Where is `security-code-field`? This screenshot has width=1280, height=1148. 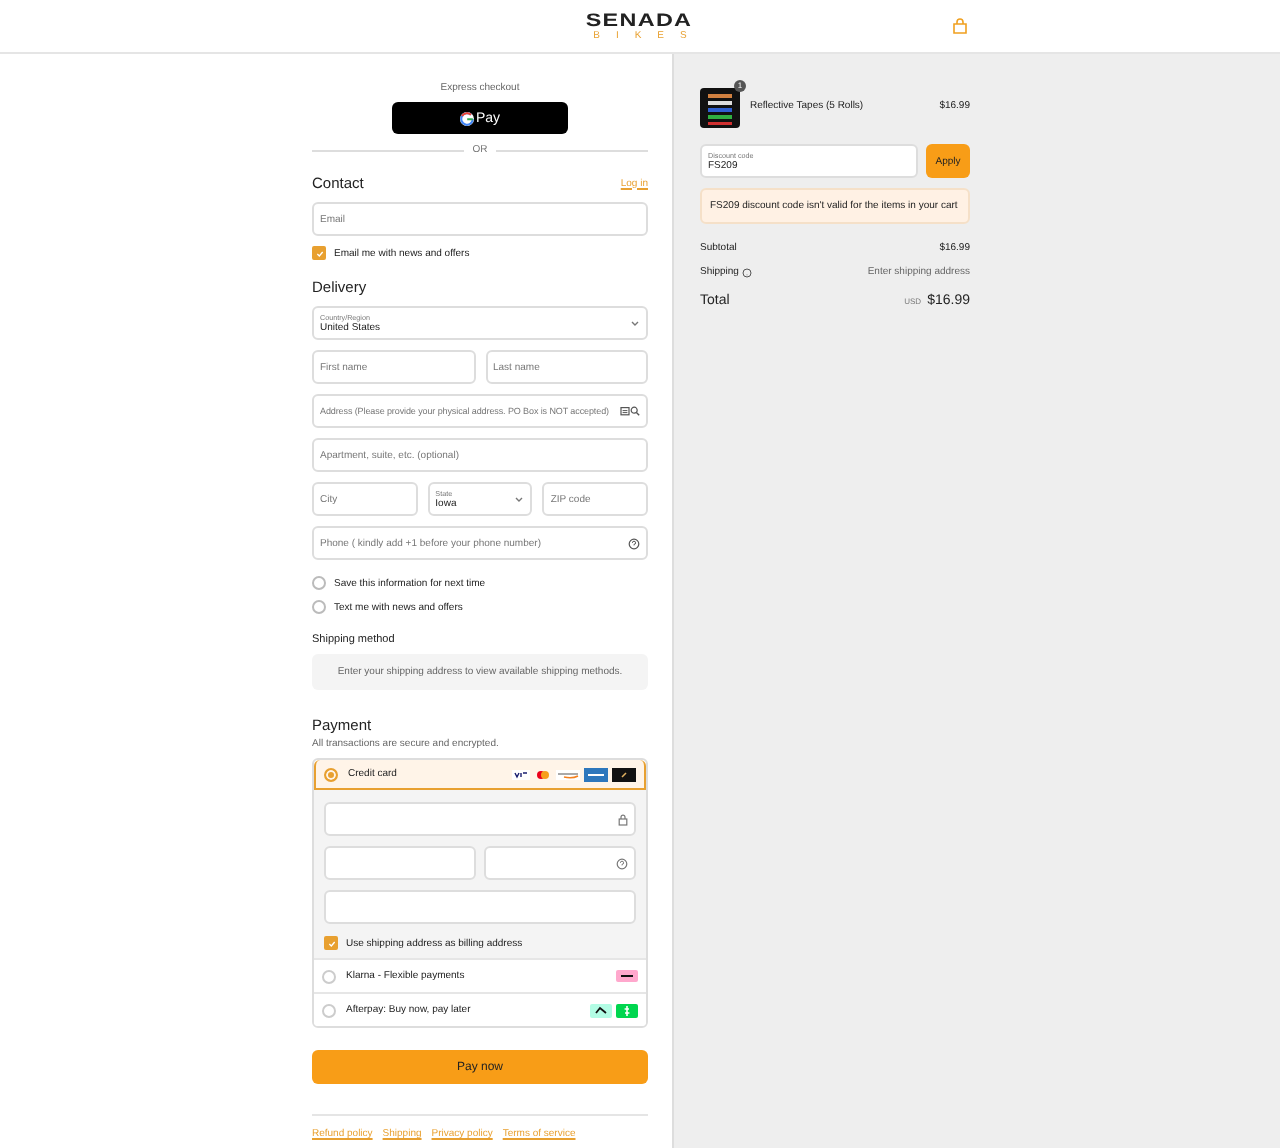 security-code-field is located at coordinates (560, 863).